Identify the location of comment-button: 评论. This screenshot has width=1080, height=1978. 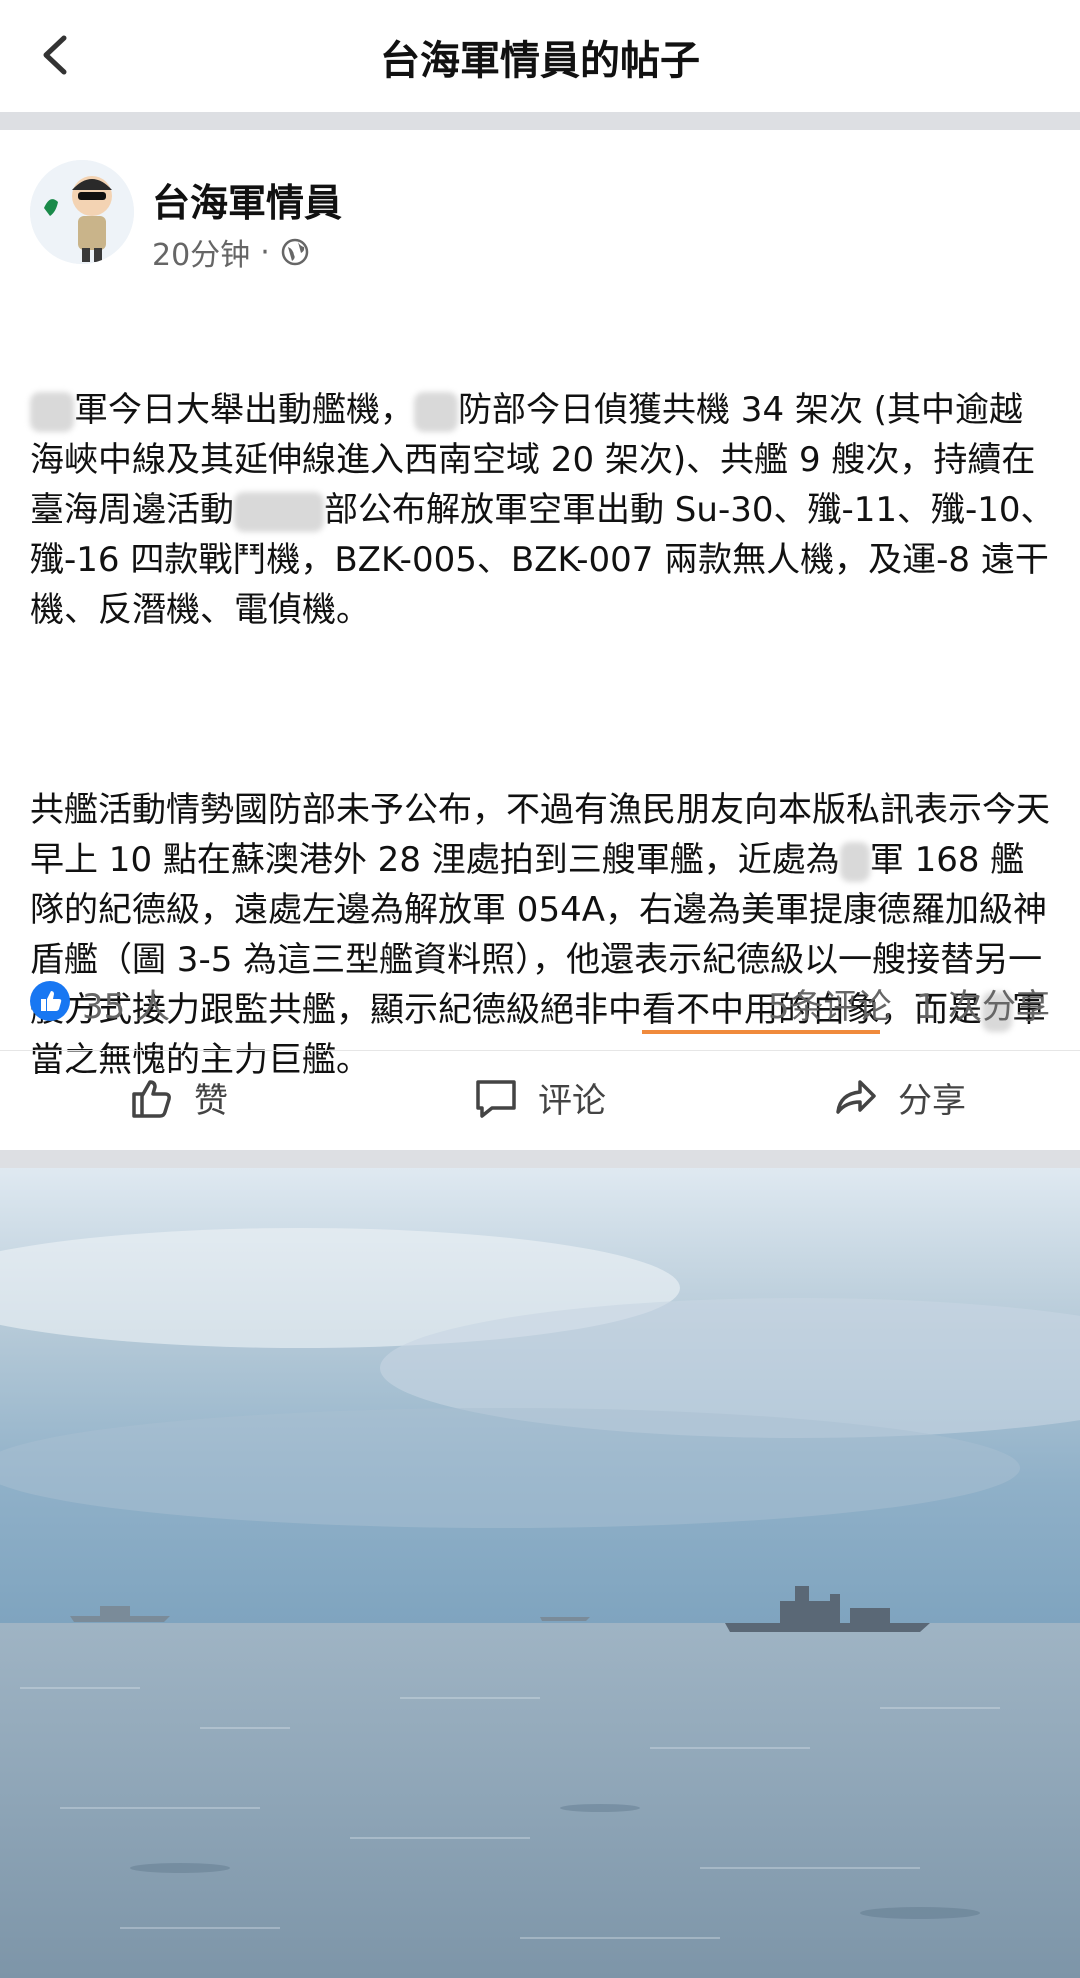
(539, 1097).